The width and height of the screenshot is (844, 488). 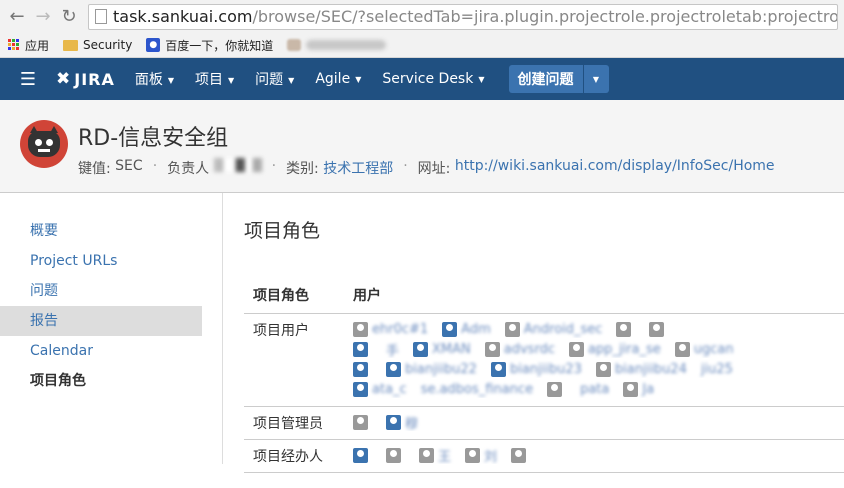 What do you see at coordinates (269, 80) in the screenshot?
I see `menu-label: 问题` at bounding box center [269, 80].